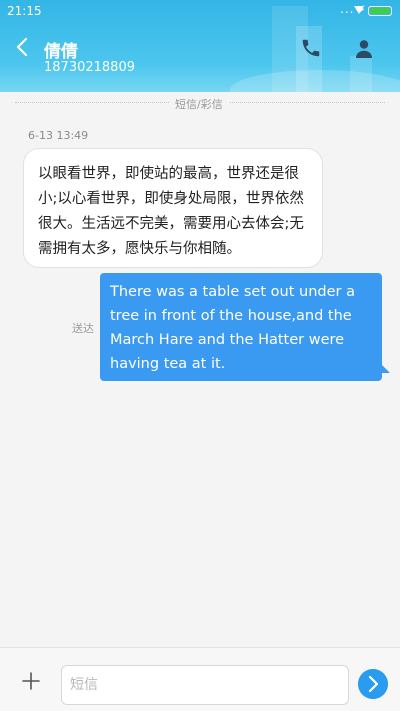 Image resolution: width=400 pixels, height=711 pixels. What do you see at coordinates (200, 46) in the screenshot?
I see `conversation-header: 21:15 ... ⚡ 倩倩 18730218809` at bounding box center [200, 46].